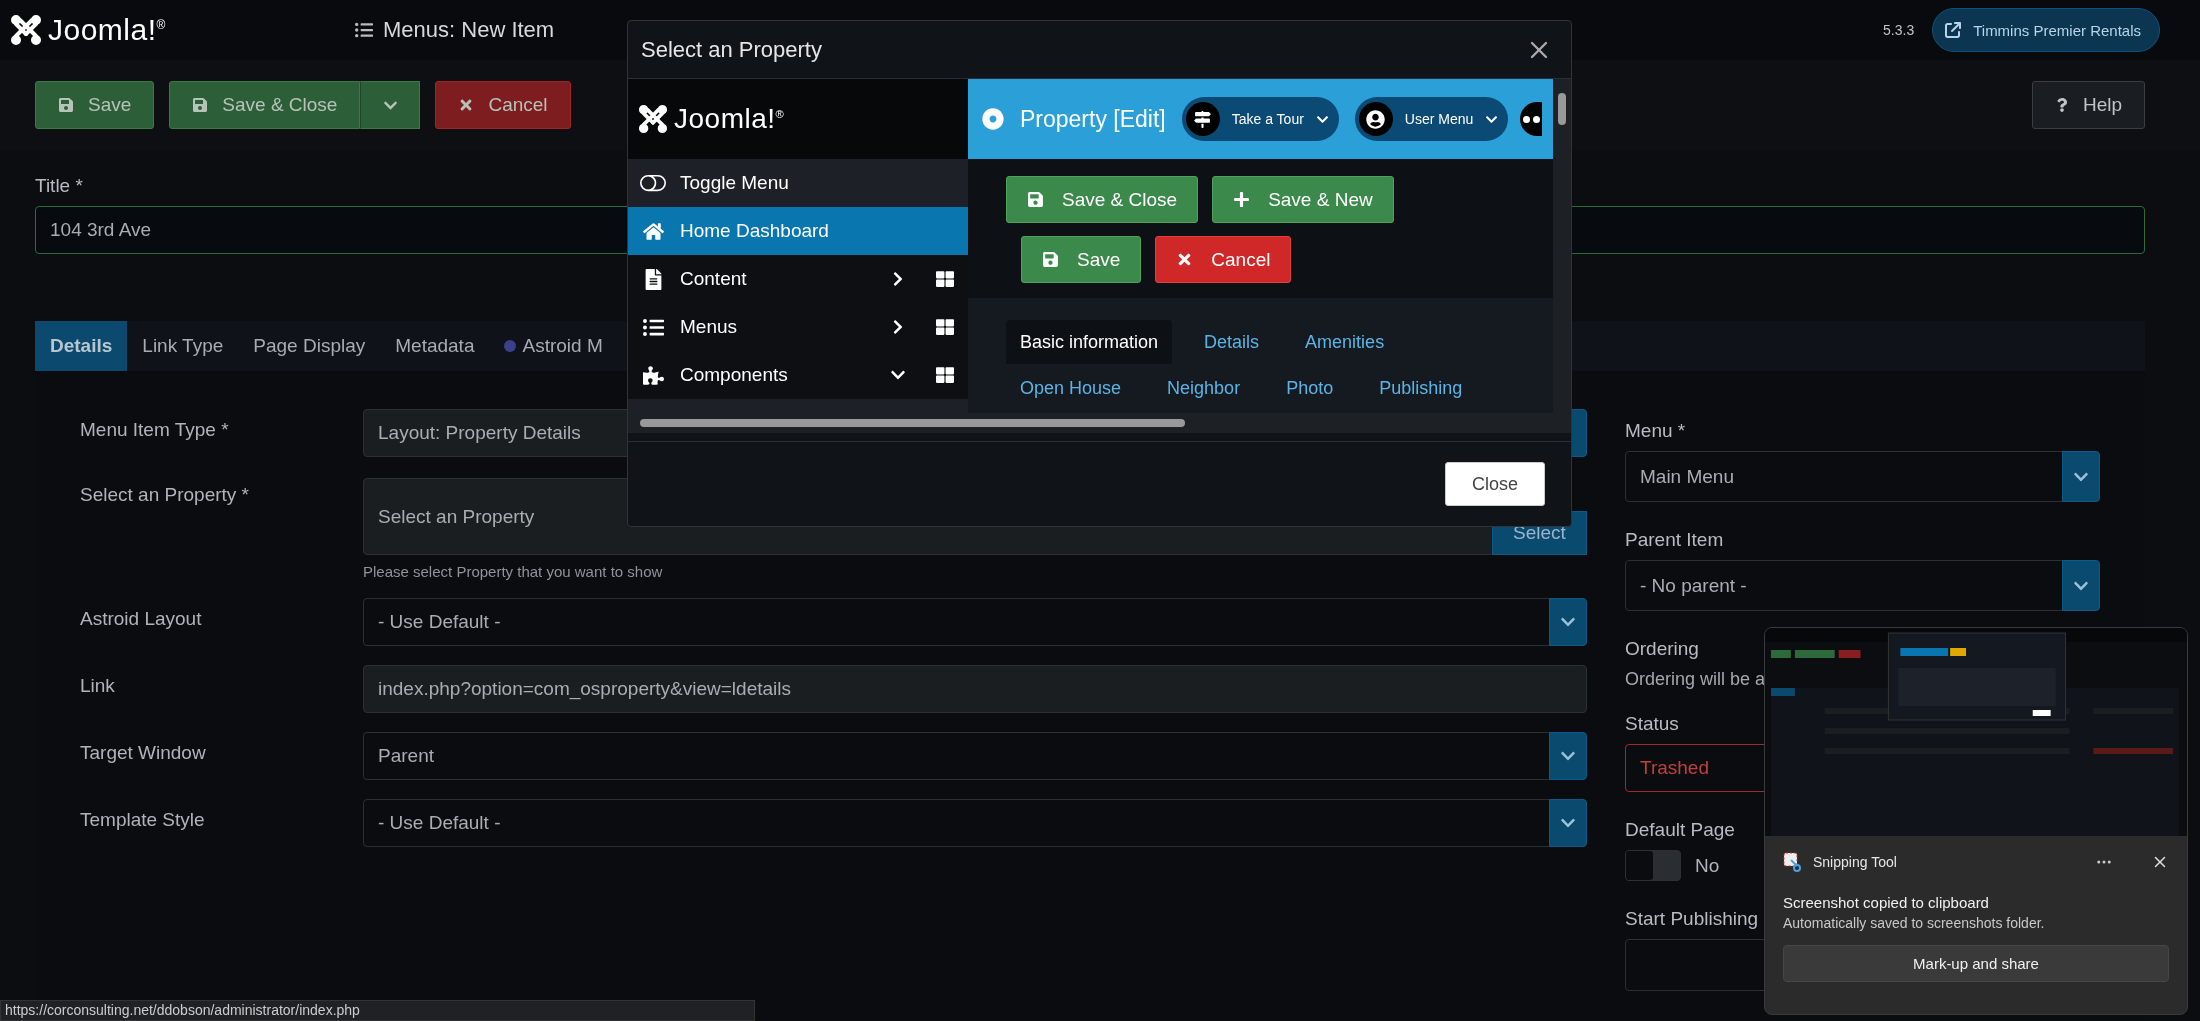  Describe the element at coordinates (143, 753) in the screenshot. I see `field-label: Target Window` at that location.